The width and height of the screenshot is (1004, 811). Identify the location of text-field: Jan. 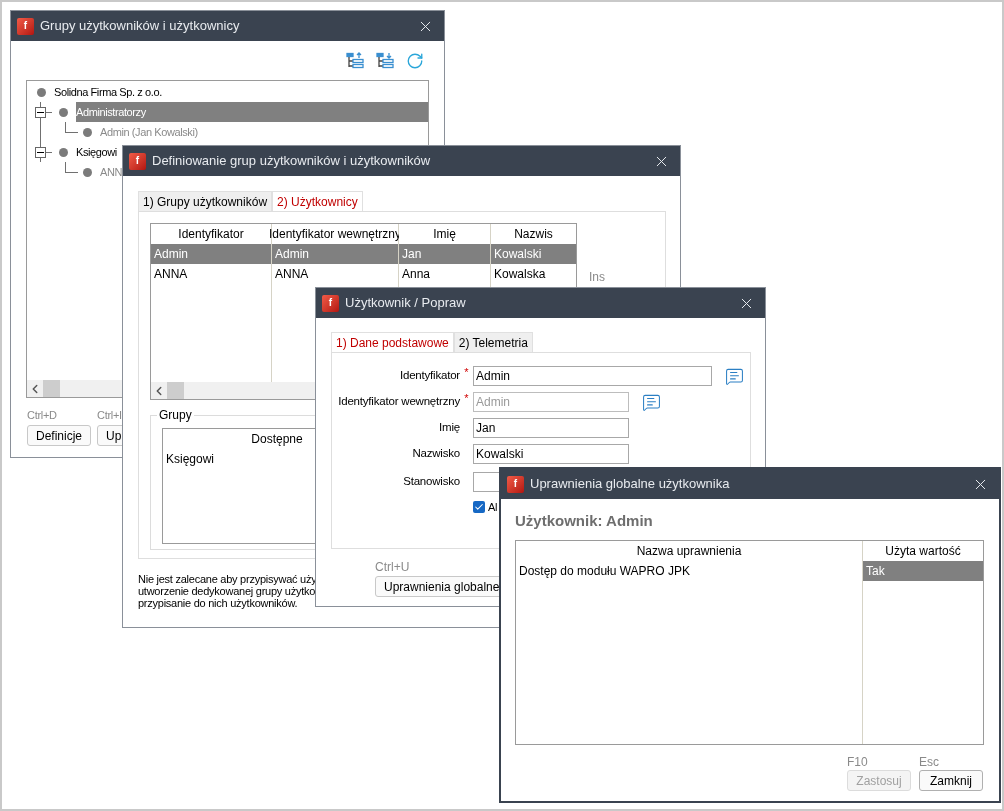
(551, 428).